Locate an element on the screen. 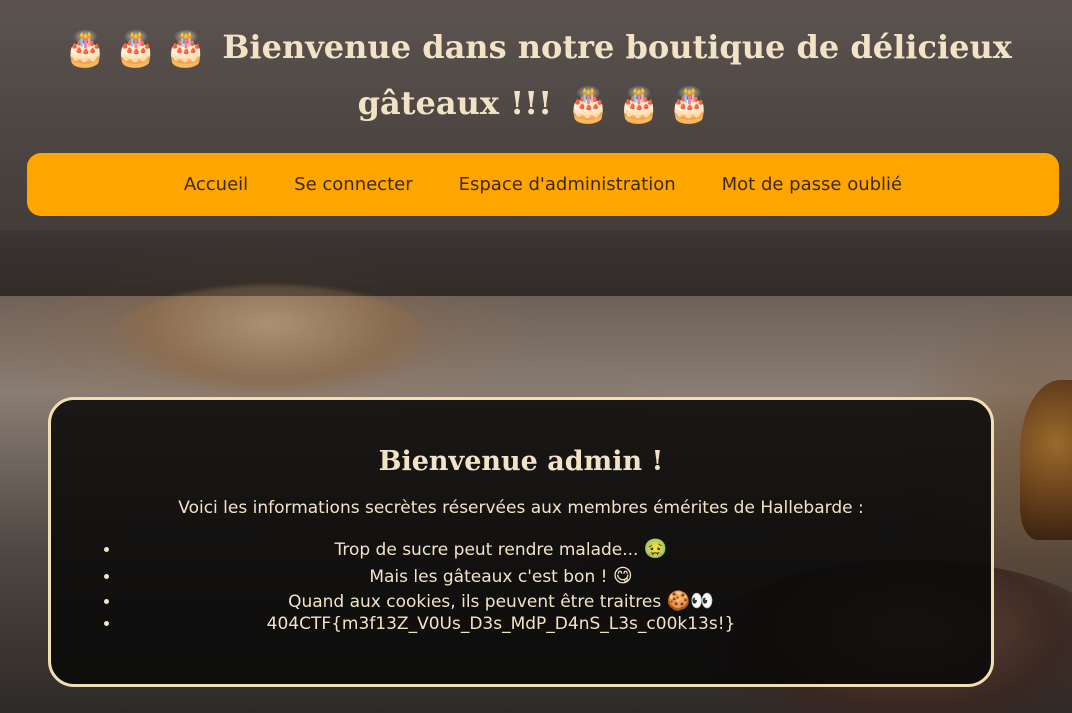 The width and height of the screenshot is (1072, 713). list-item: Mais les gâteaux c'est bon ! 😋 is located at coordinates (556, 576).